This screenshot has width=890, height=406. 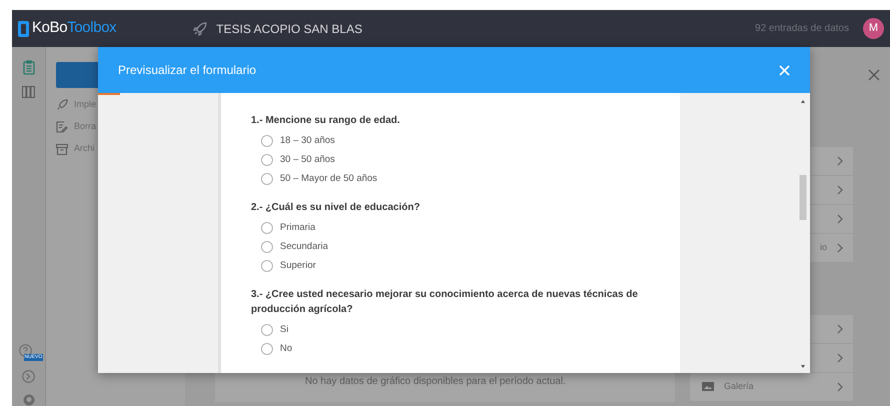 I want to click on clipboard-icon, so click(x=28, y=67).